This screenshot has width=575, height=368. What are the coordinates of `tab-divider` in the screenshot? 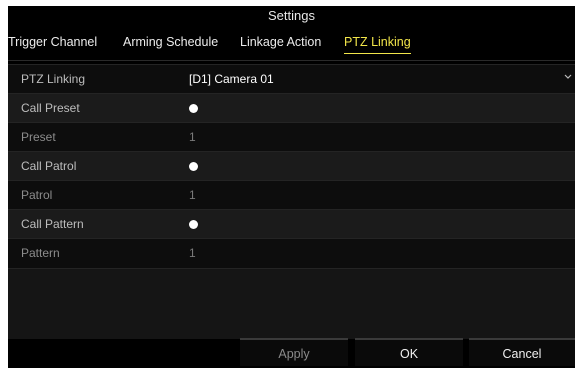 It's located at (291, 60).